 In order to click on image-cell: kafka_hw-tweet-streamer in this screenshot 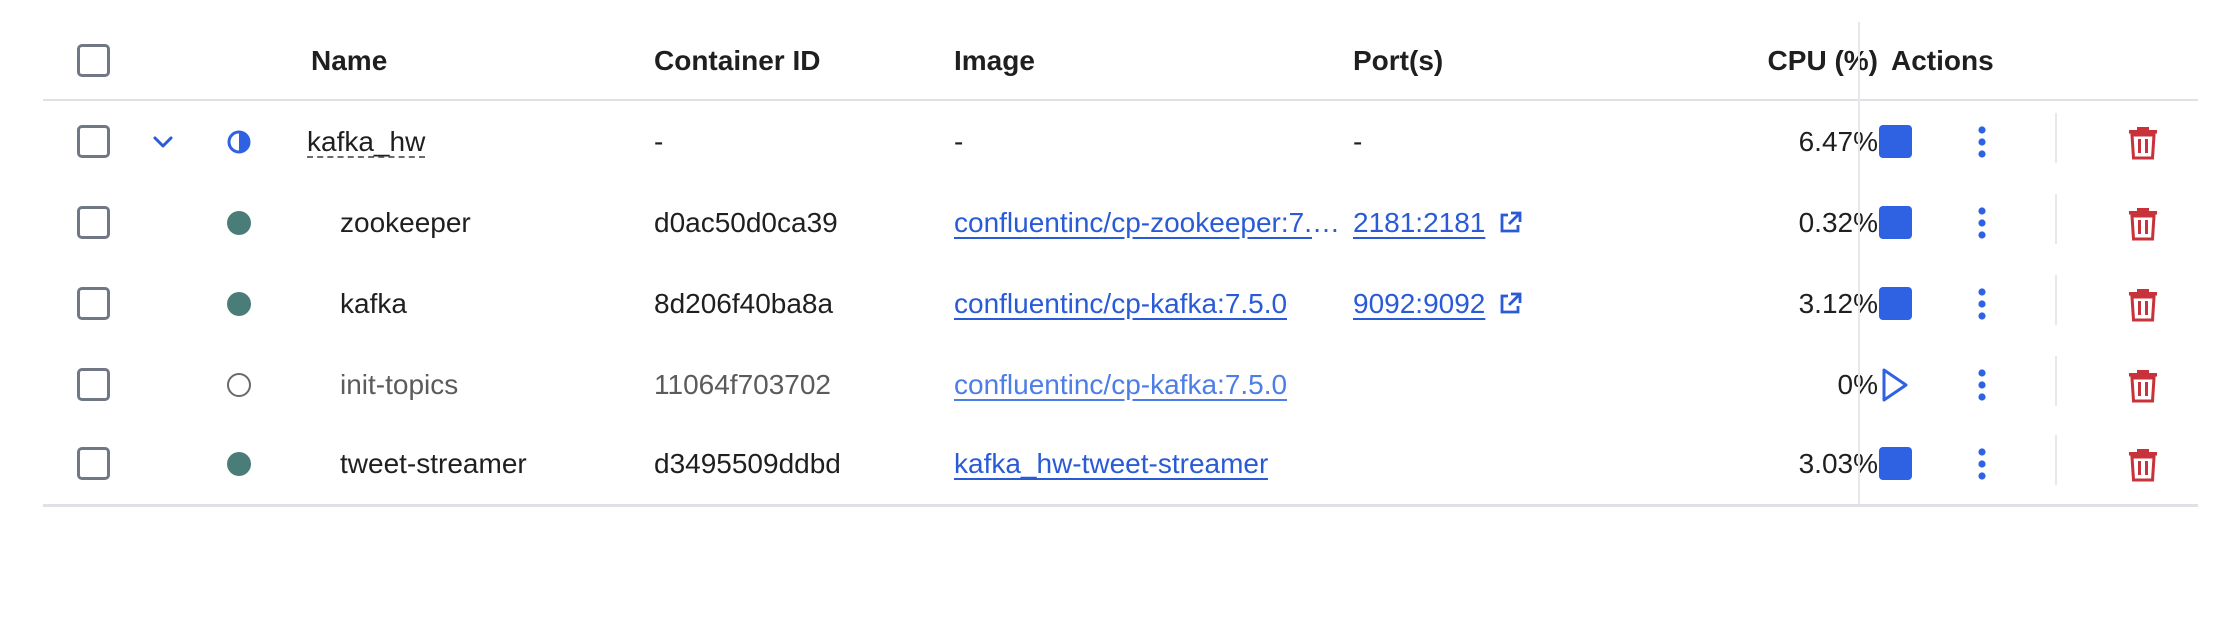, I will do `click(1111, 463)`.